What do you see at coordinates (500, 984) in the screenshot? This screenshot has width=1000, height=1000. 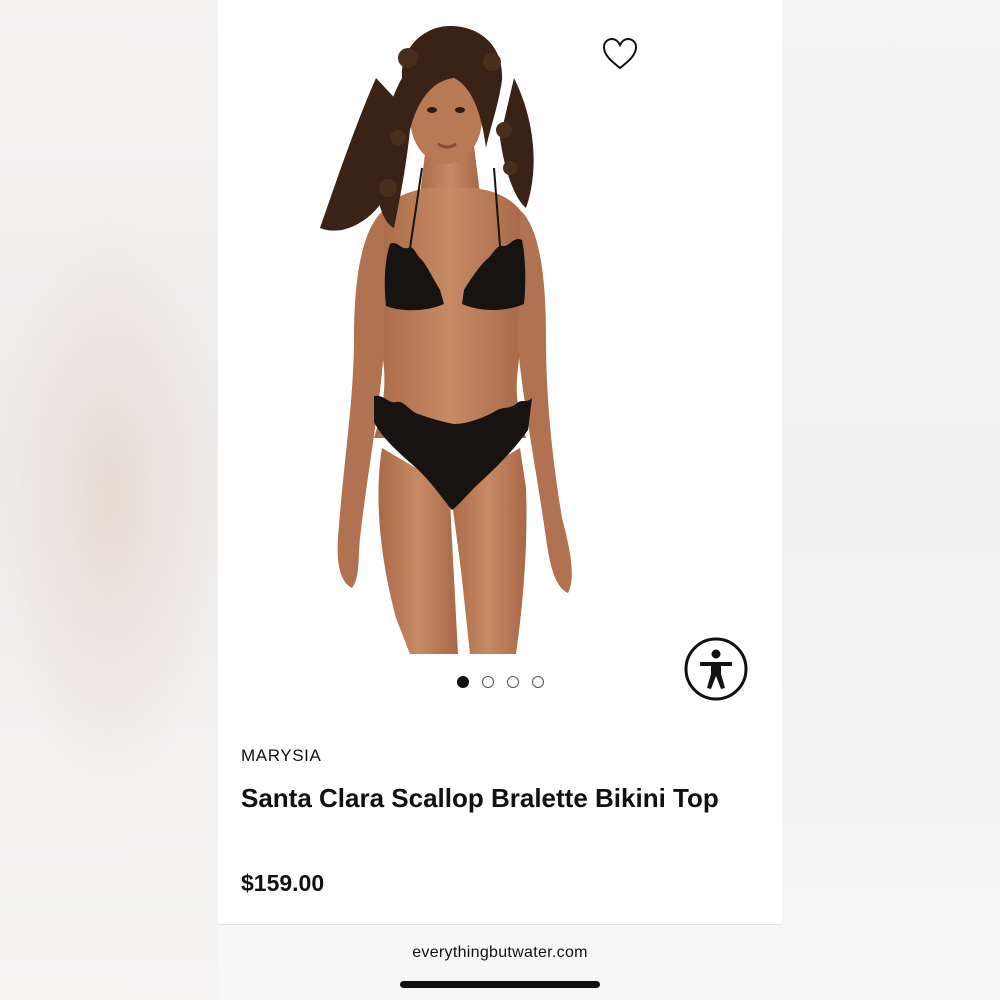 I see `home-indicator` at bounding box center [500, 984].